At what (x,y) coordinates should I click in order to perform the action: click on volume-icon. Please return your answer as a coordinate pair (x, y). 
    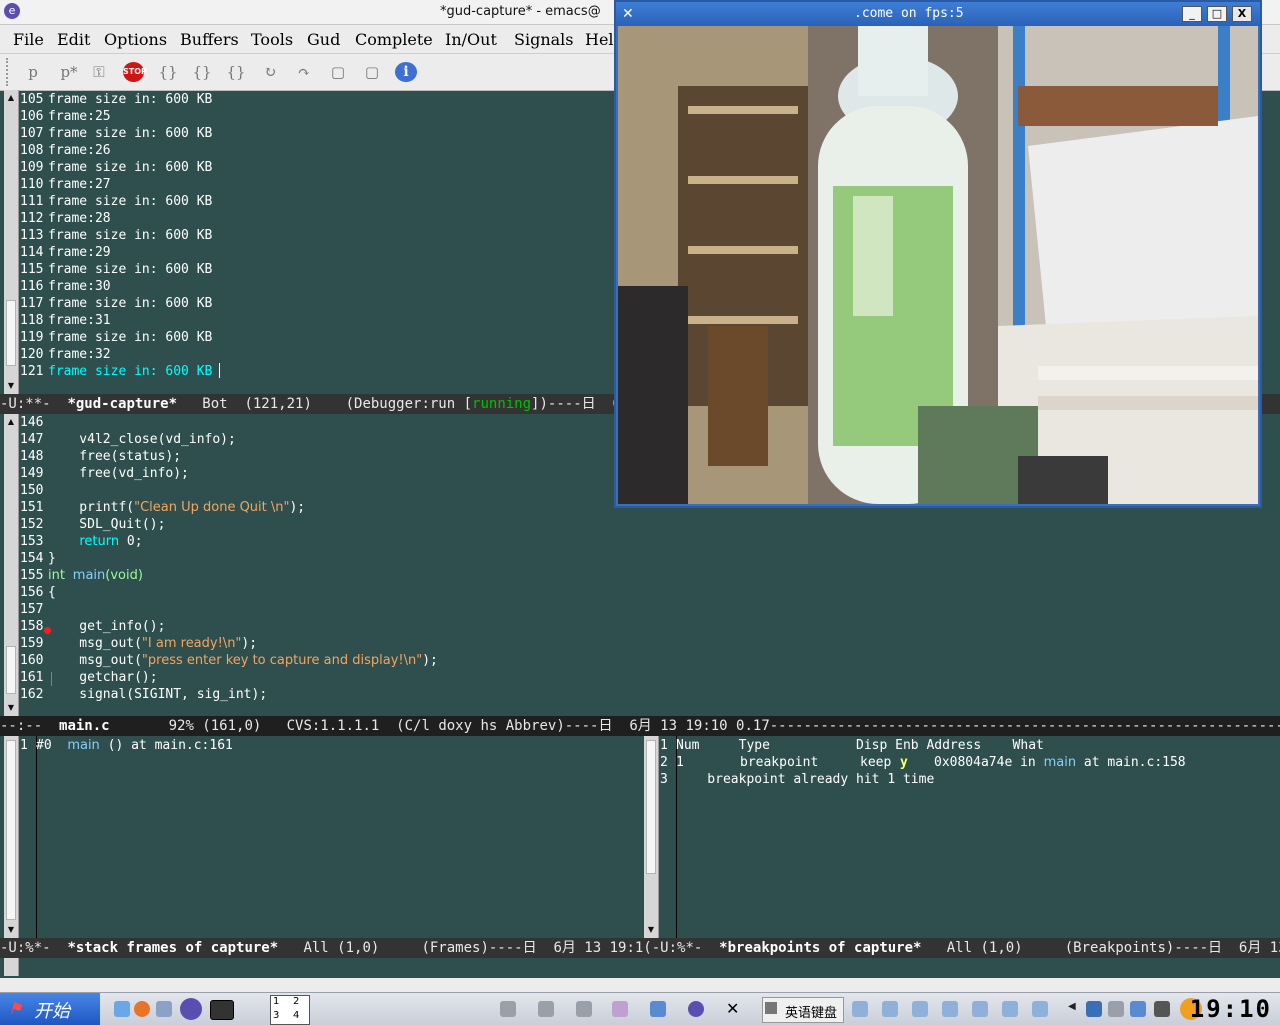
    Looking at the image, I should click on (1138, 1009).